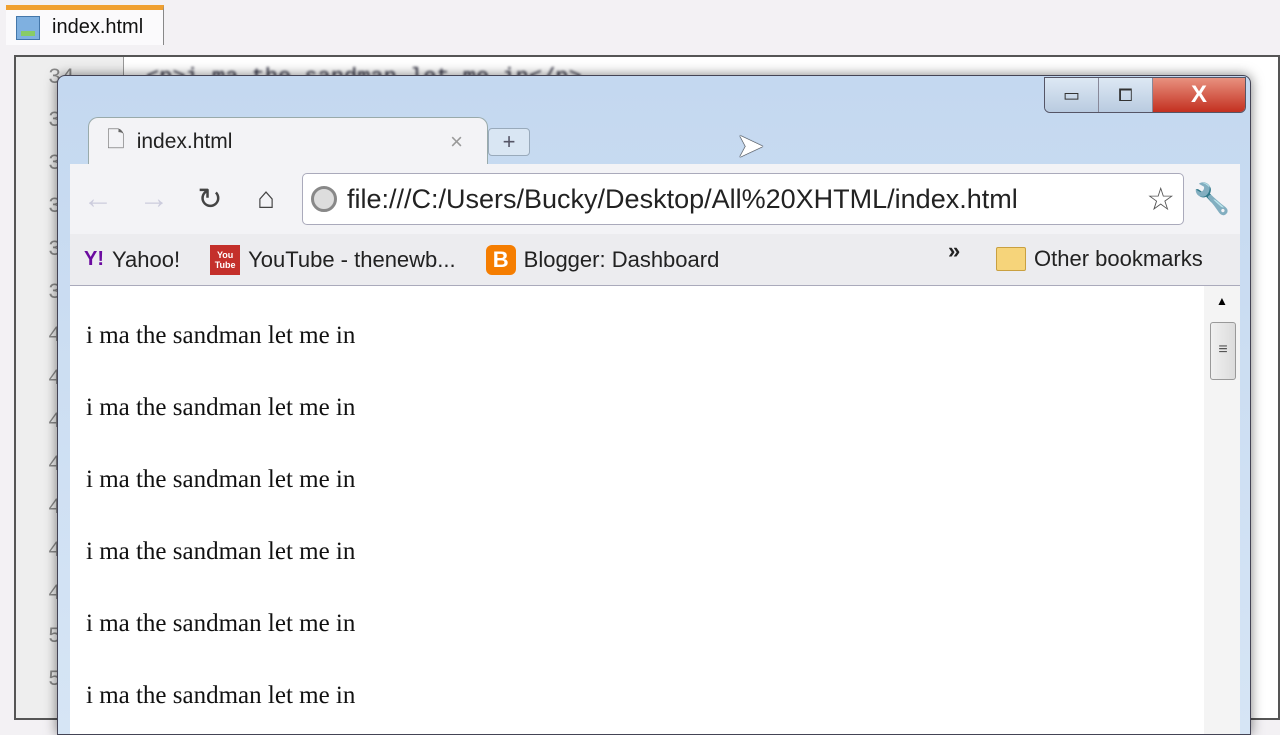 This screenshot has height=735, width=1280. I want to click on forward-button: →, so click(154, 199).